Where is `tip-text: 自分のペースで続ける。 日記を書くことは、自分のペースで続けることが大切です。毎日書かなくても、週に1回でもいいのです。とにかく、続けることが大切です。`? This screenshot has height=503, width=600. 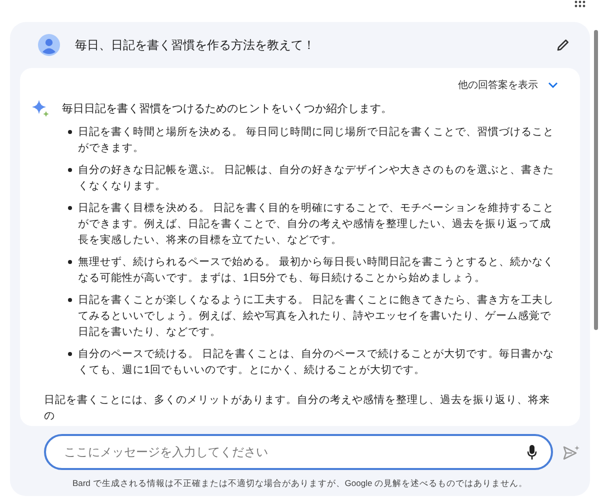
tip-text: 自分のペースで続ける。 日記を書くことは、自分のペースで続けることが大切です。毎日書かなくても、週に1回でもいいのです。とにかく、続けることが大切です。 is located at coordinates (316, 362).